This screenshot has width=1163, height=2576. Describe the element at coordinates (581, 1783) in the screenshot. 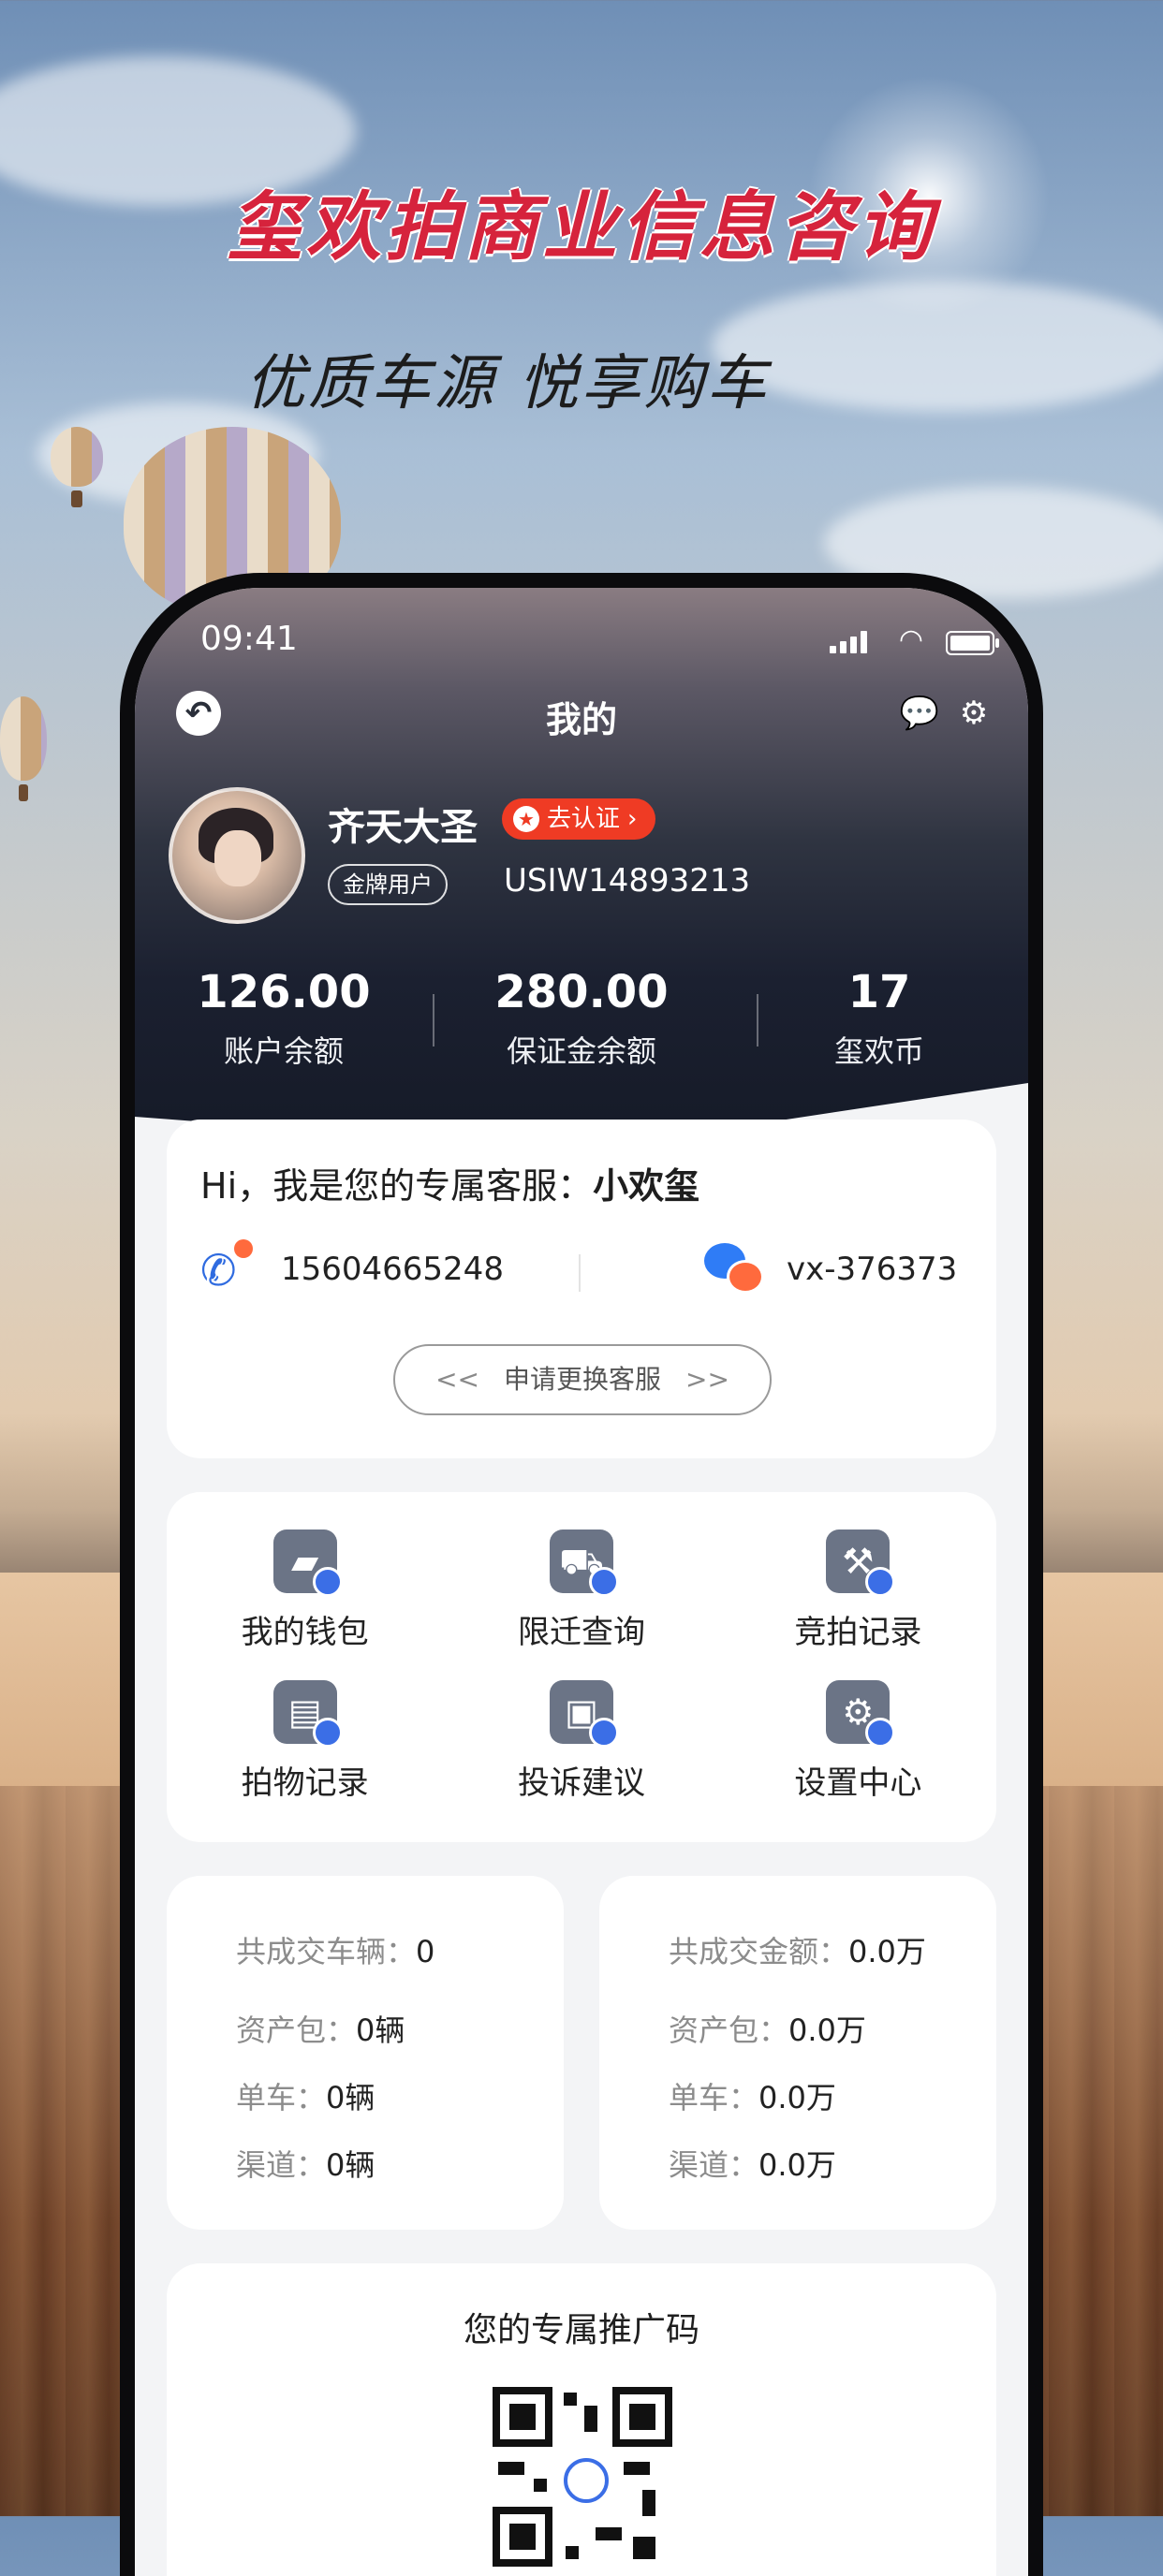

I see `menu-label: 投诉建议` at that location.